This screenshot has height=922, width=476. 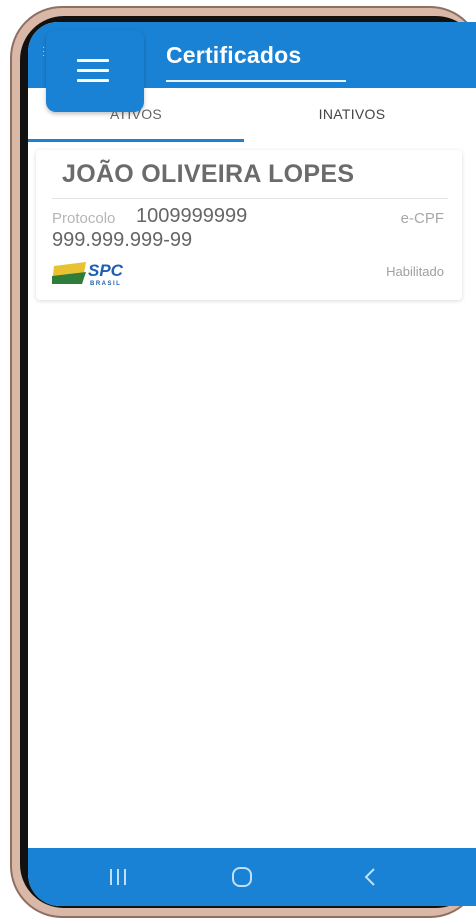 I want to click on menu-button, so click(x=95, y=71).